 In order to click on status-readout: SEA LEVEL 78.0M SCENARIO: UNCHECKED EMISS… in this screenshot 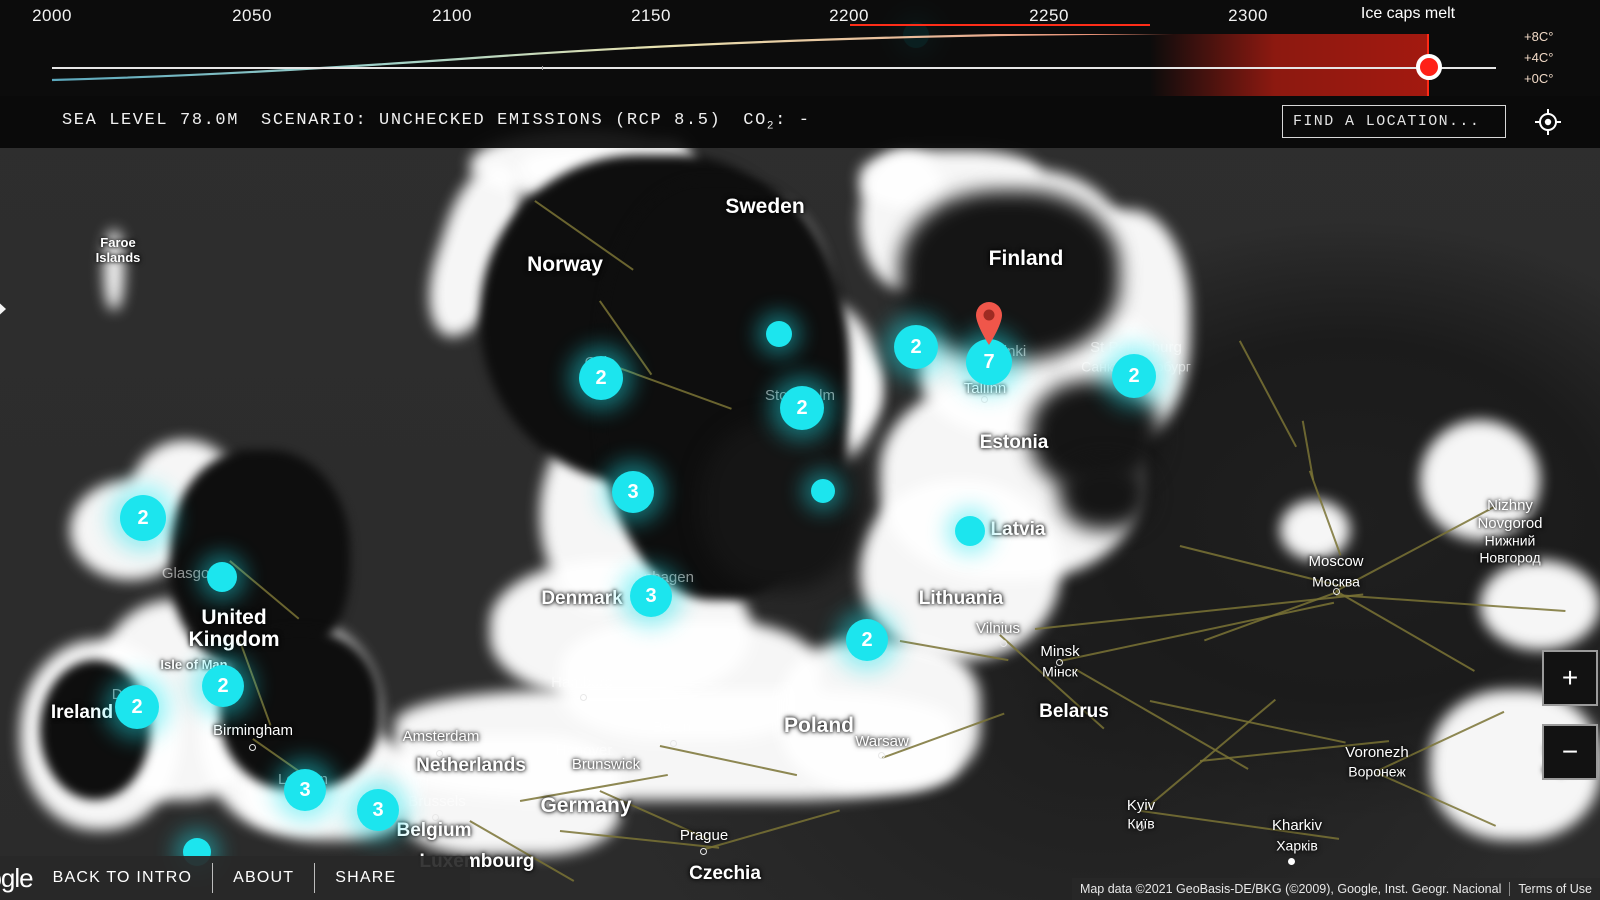, I will do `click(436, 121)`.